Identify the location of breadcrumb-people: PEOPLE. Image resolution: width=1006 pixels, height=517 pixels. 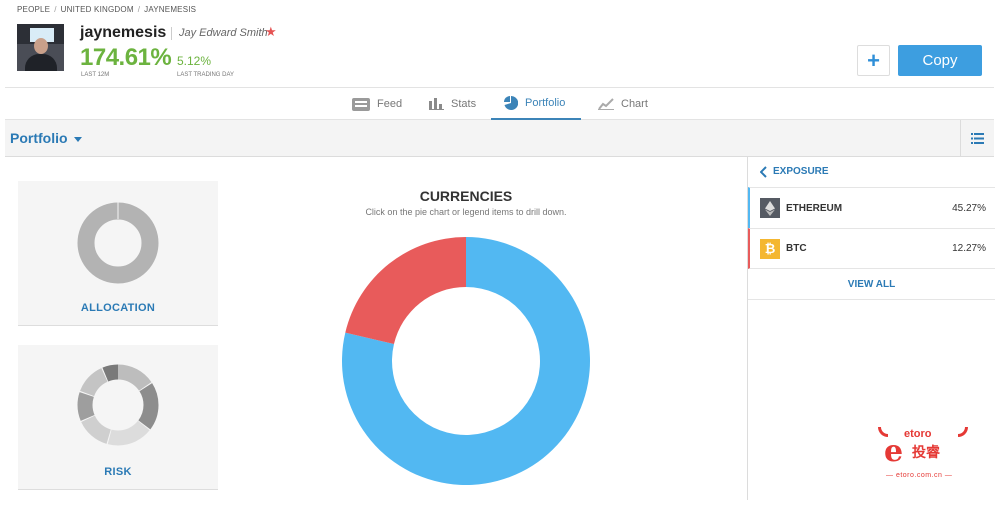
(33, 9).